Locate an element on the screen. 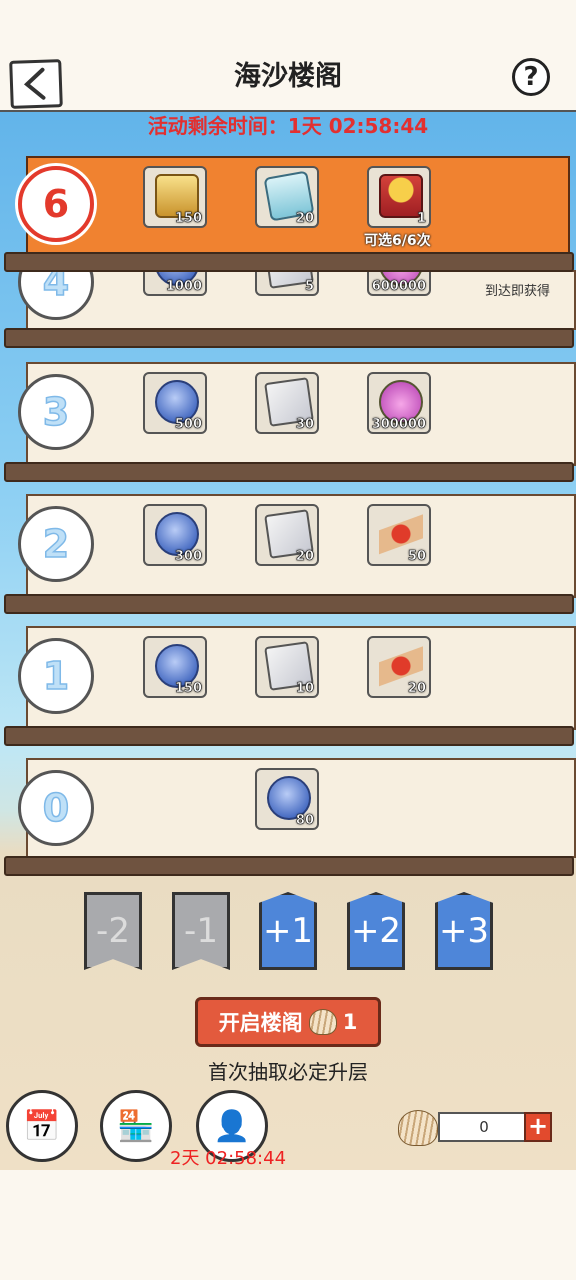 This screenshot has width=576, height=1280. choice-caption: 可选6/6次 is located at coordinates (397, 241).